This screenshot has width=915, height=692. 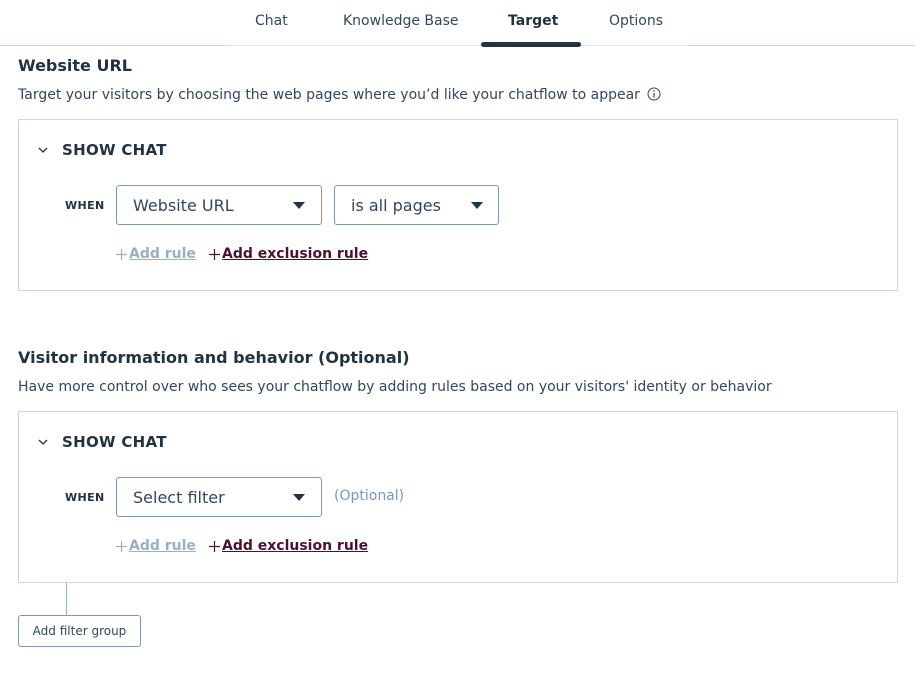 What do you see at coordinates (533, 21) in the screenshot?
I see `tab-target: Target` at bounding box center [533, 21].